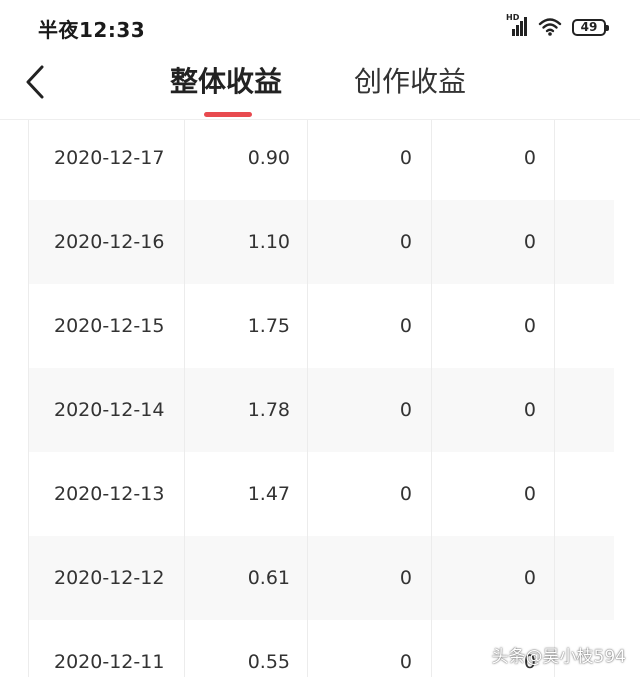 This screenshot has height=677, width=640. What do you see at coordinates (226, 82) in the screenshot?
I see `tab-overall-income: 整体收益` at bounding box center [226, 82].